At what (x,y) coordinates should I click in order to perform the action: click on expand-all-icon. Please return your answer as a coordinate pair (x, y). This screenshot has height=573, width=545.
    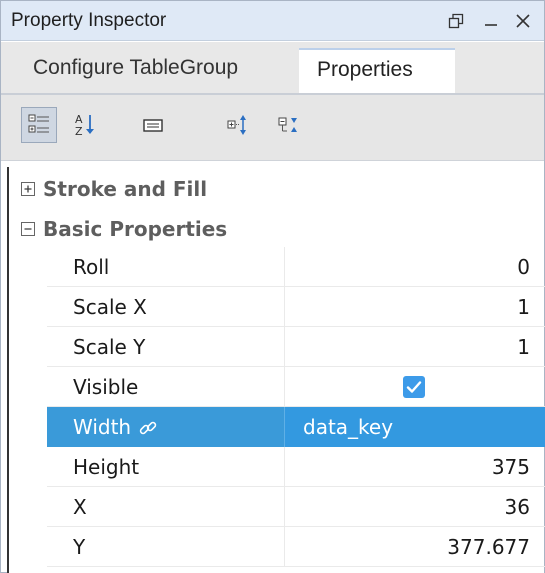
    Looking at the image, I should click on (238, 125).